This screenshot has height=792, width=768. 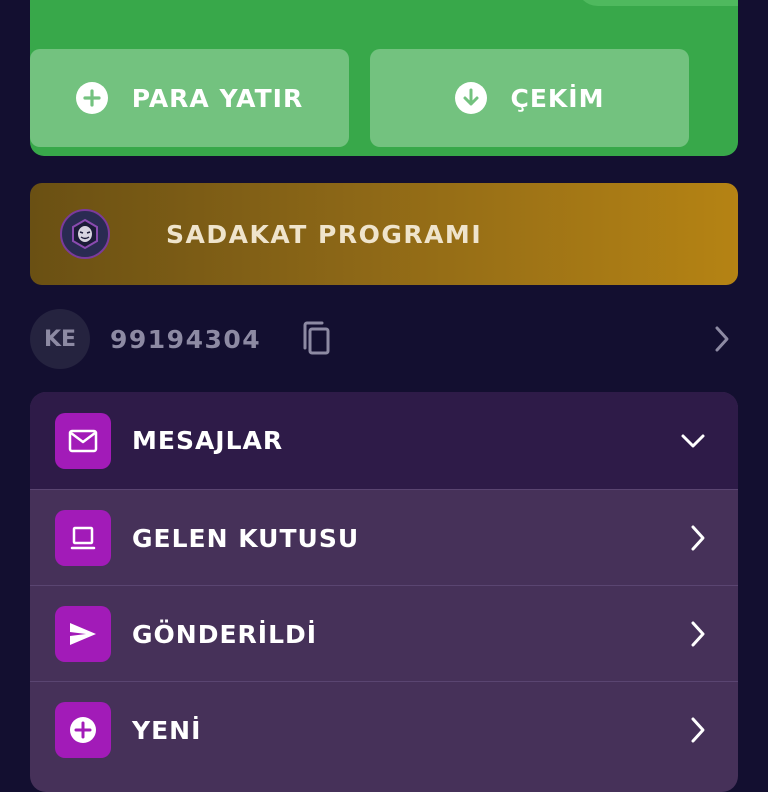 I want to click on loyalty-program-banner: SADAKAT PROGRAMI, so click(x=384, y=234).